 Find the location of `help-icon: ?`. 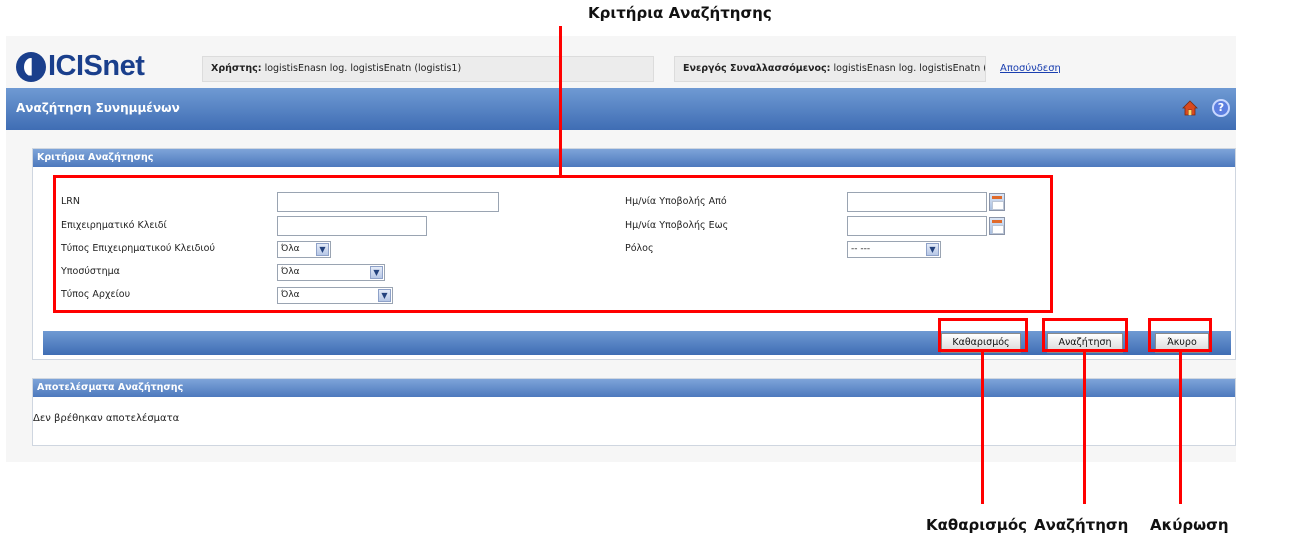

help-icon: ? is located at coordinates (1221, 108).